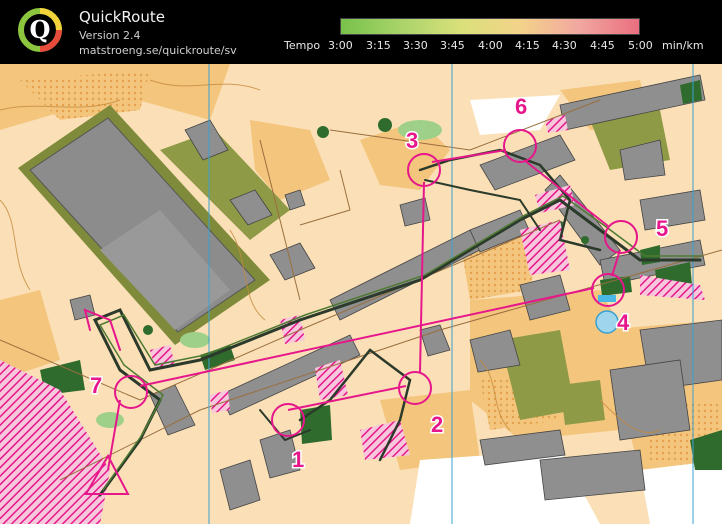  Describe the element at coordinates (437, 424) in the screenshot. I see `control-number-2: 2` at that location.